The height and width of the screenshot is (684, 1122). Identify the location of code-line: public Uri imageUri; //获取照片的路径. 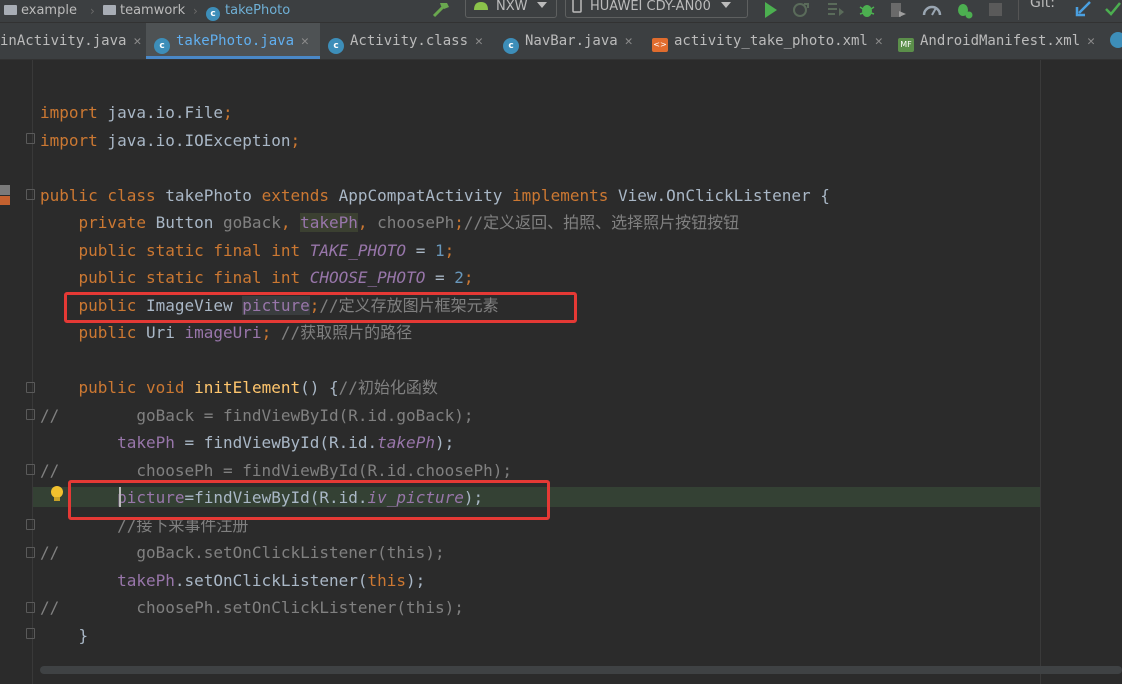
(226, 332).